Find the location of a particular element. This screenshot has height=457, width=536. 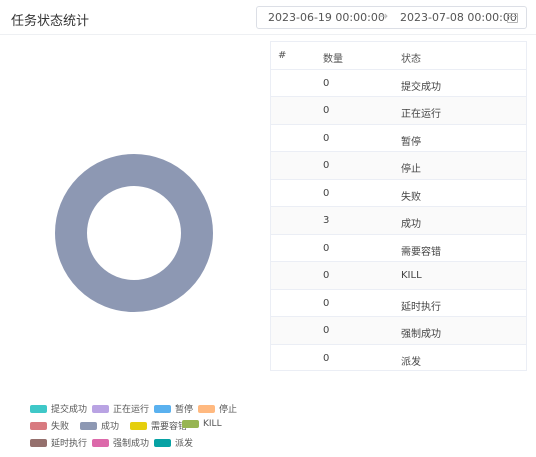

legend-item-running: 正在运行 is located at coordinates (120, 409).